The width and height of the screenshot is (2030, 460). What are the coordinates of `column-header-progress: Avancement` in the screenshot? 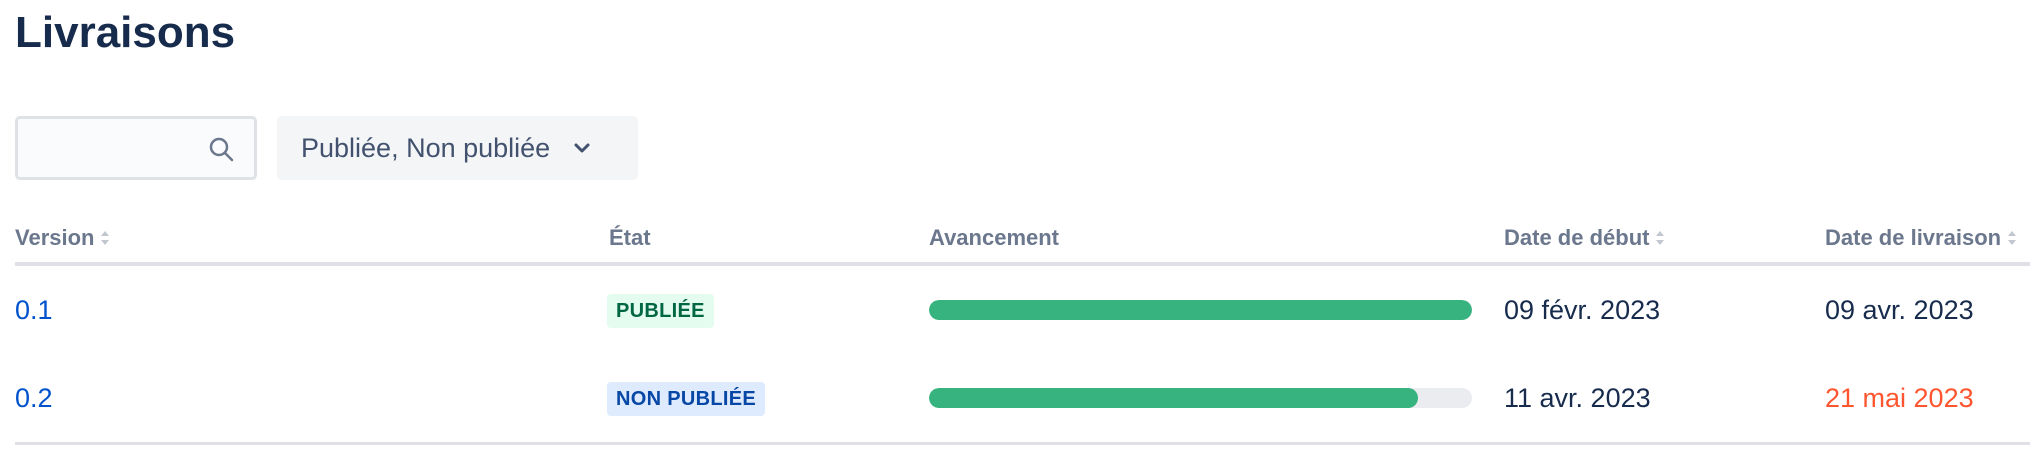 It's located at (994, 238).